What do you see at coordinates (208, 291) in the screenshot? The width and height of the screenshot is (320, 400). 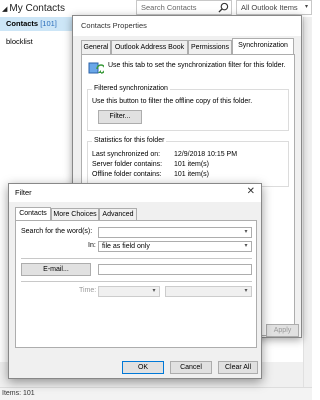 I see `time-range-select: ▾` at bounding box center [208, 291].